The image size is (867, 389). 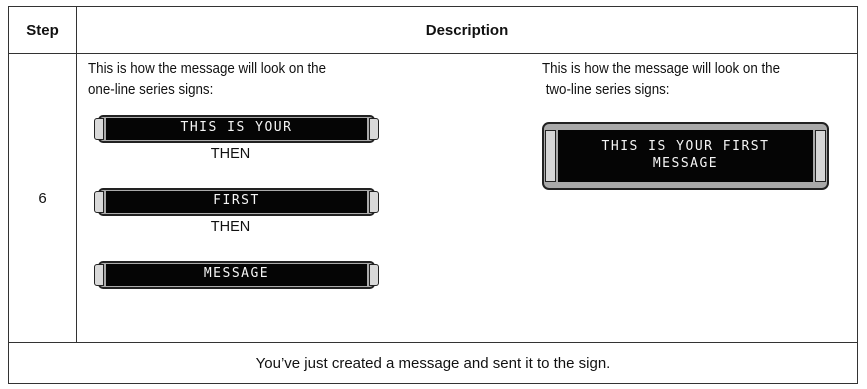 I want to click on one-line-sign-3: MESSAGE, so click(x=236, y=275).